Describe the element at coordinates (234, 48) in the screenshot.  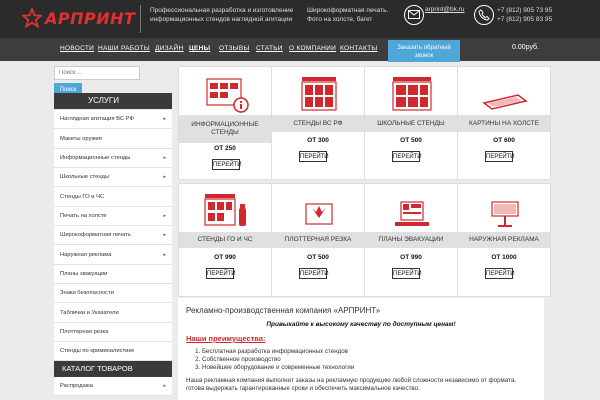
I see `nav-item-reviews: ОТЗЫВЫ` at that location.